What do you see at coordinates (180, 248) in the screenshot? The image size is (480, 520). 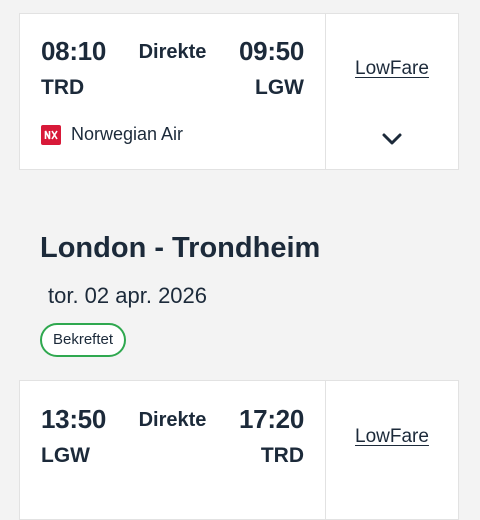 I see `route-title: London - Trondheim` at bounding box center [180, 248].